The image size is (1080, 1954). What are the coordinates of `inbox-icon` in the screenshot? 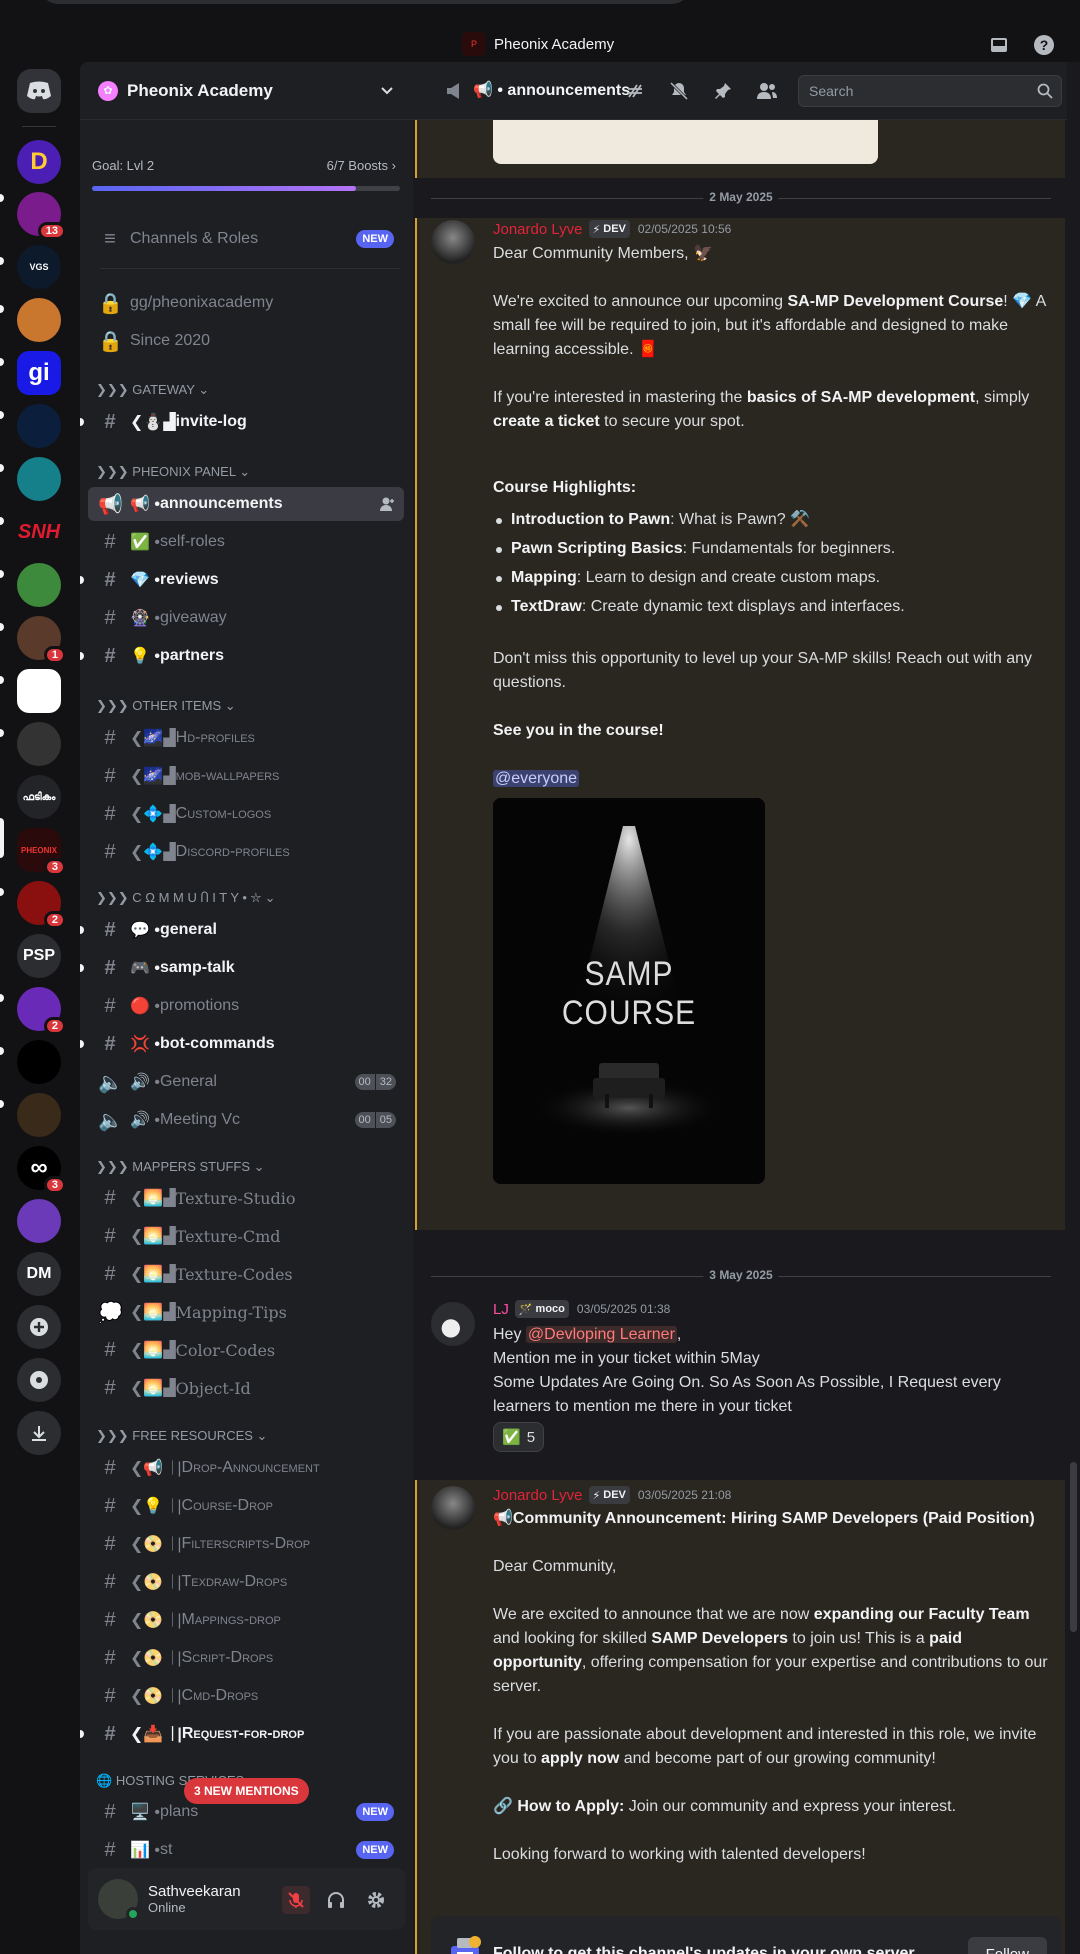 It's located at (999, 45).